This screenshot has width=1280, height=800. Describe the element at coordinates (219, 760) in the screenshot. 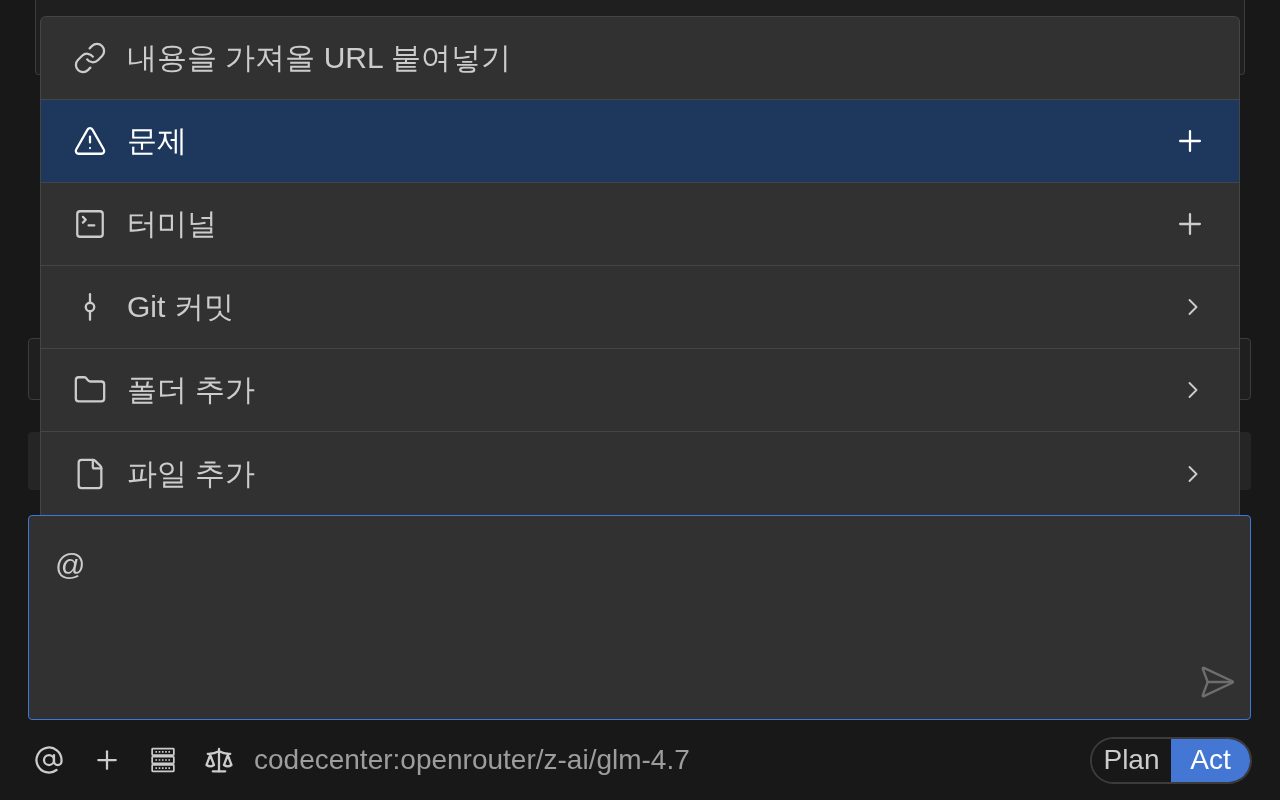

I see `scale-icon` at that location.